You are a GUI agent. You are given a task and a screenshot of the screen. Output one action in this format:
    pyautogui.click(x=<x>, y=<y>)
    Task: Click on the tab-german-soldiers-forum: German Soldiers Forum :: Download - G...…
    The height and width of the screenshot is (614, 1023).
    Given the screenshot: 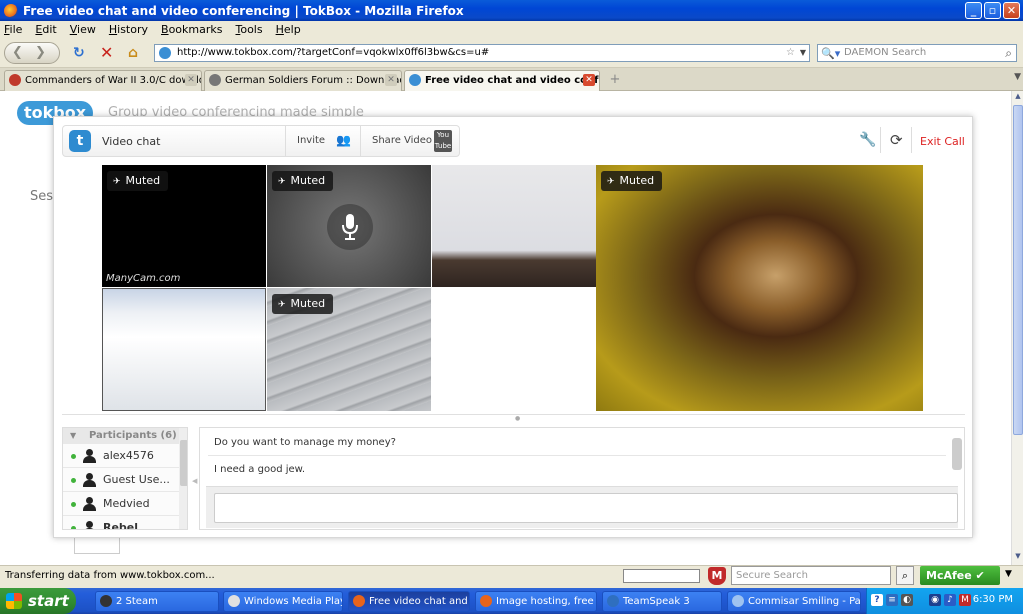 What is the action you would take?
    pyautogui.click(x=303, y=80)
    